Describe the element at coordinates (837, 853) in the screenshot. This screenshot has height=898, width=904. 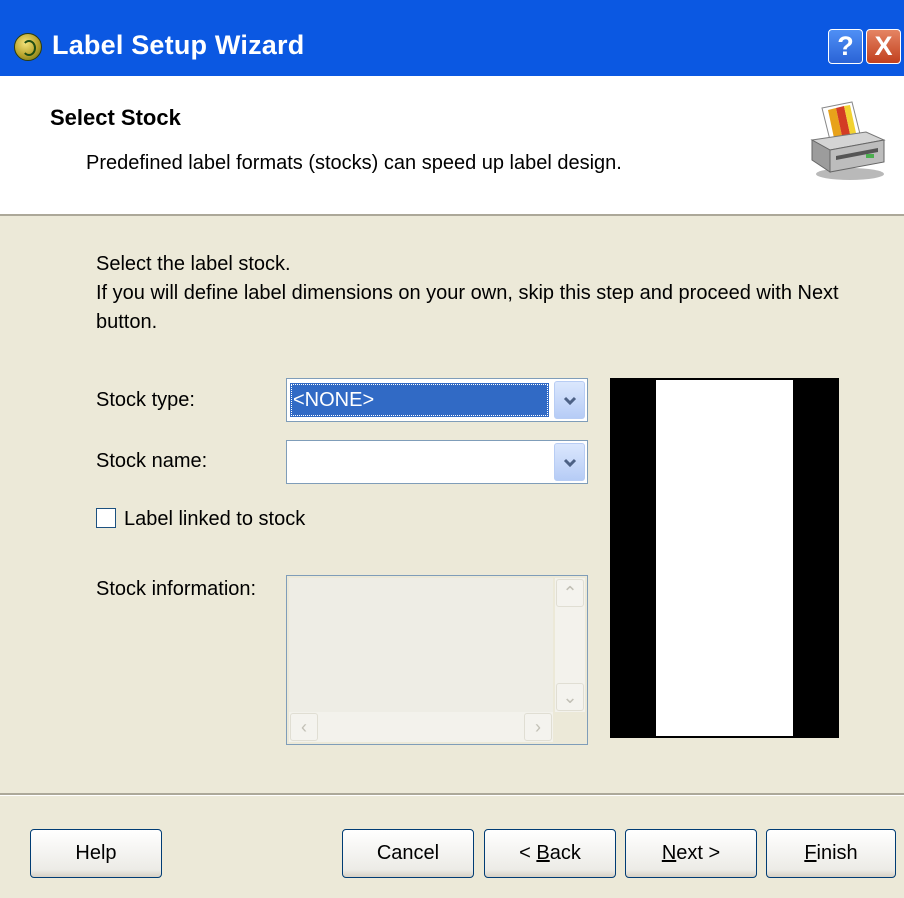
I see `finish-button-rest: inish` at that location.